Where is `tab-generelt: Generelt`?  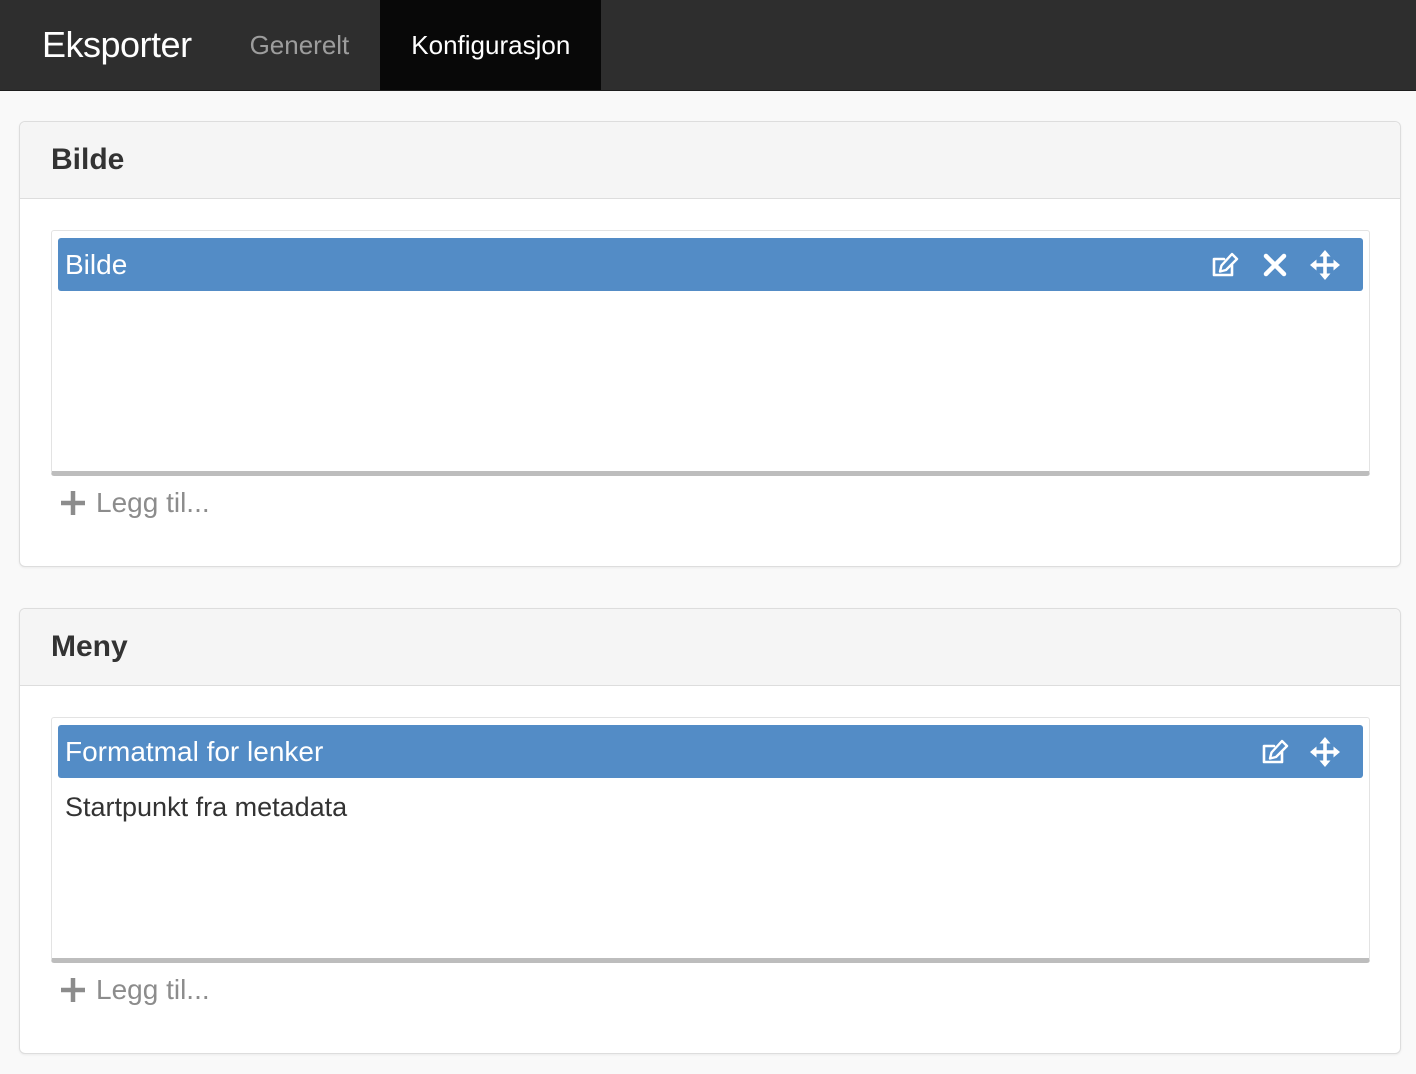 tab-generelt: Generelt is located at coordinates (315, 45).